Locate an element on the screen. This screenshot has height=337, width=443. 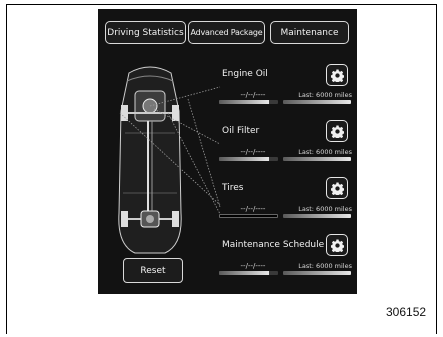
oil-filter-progress-bar is located at coordinates (248, 159).